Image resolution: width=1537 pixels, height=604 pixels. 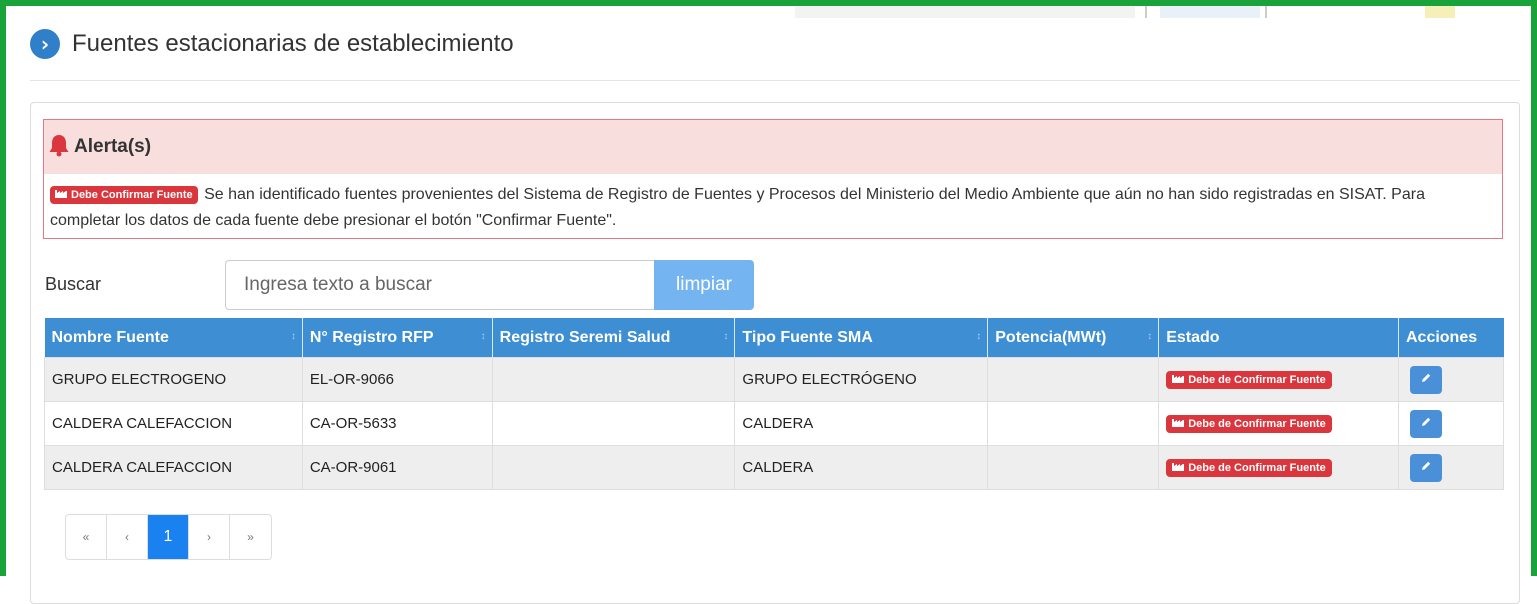 I want to click on bell-icon, so click(x=59, y=147).